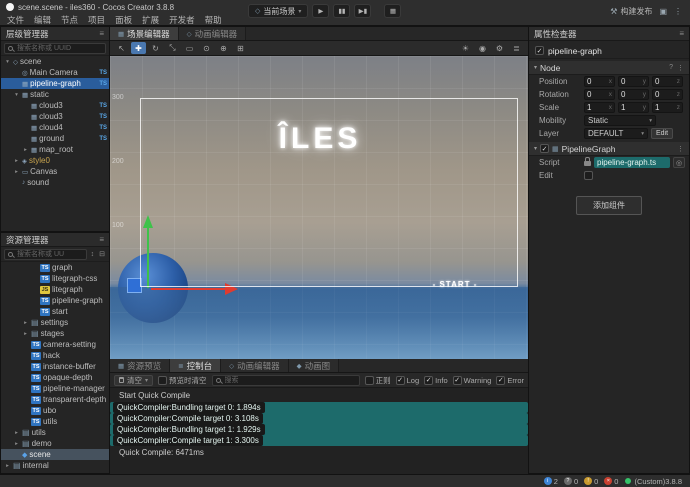 This screenshot has height=487, width=690. Describe the element at coordinates (55, 344) in the screenshot. I see `asset-item-row: TS camera-setting` at that location.